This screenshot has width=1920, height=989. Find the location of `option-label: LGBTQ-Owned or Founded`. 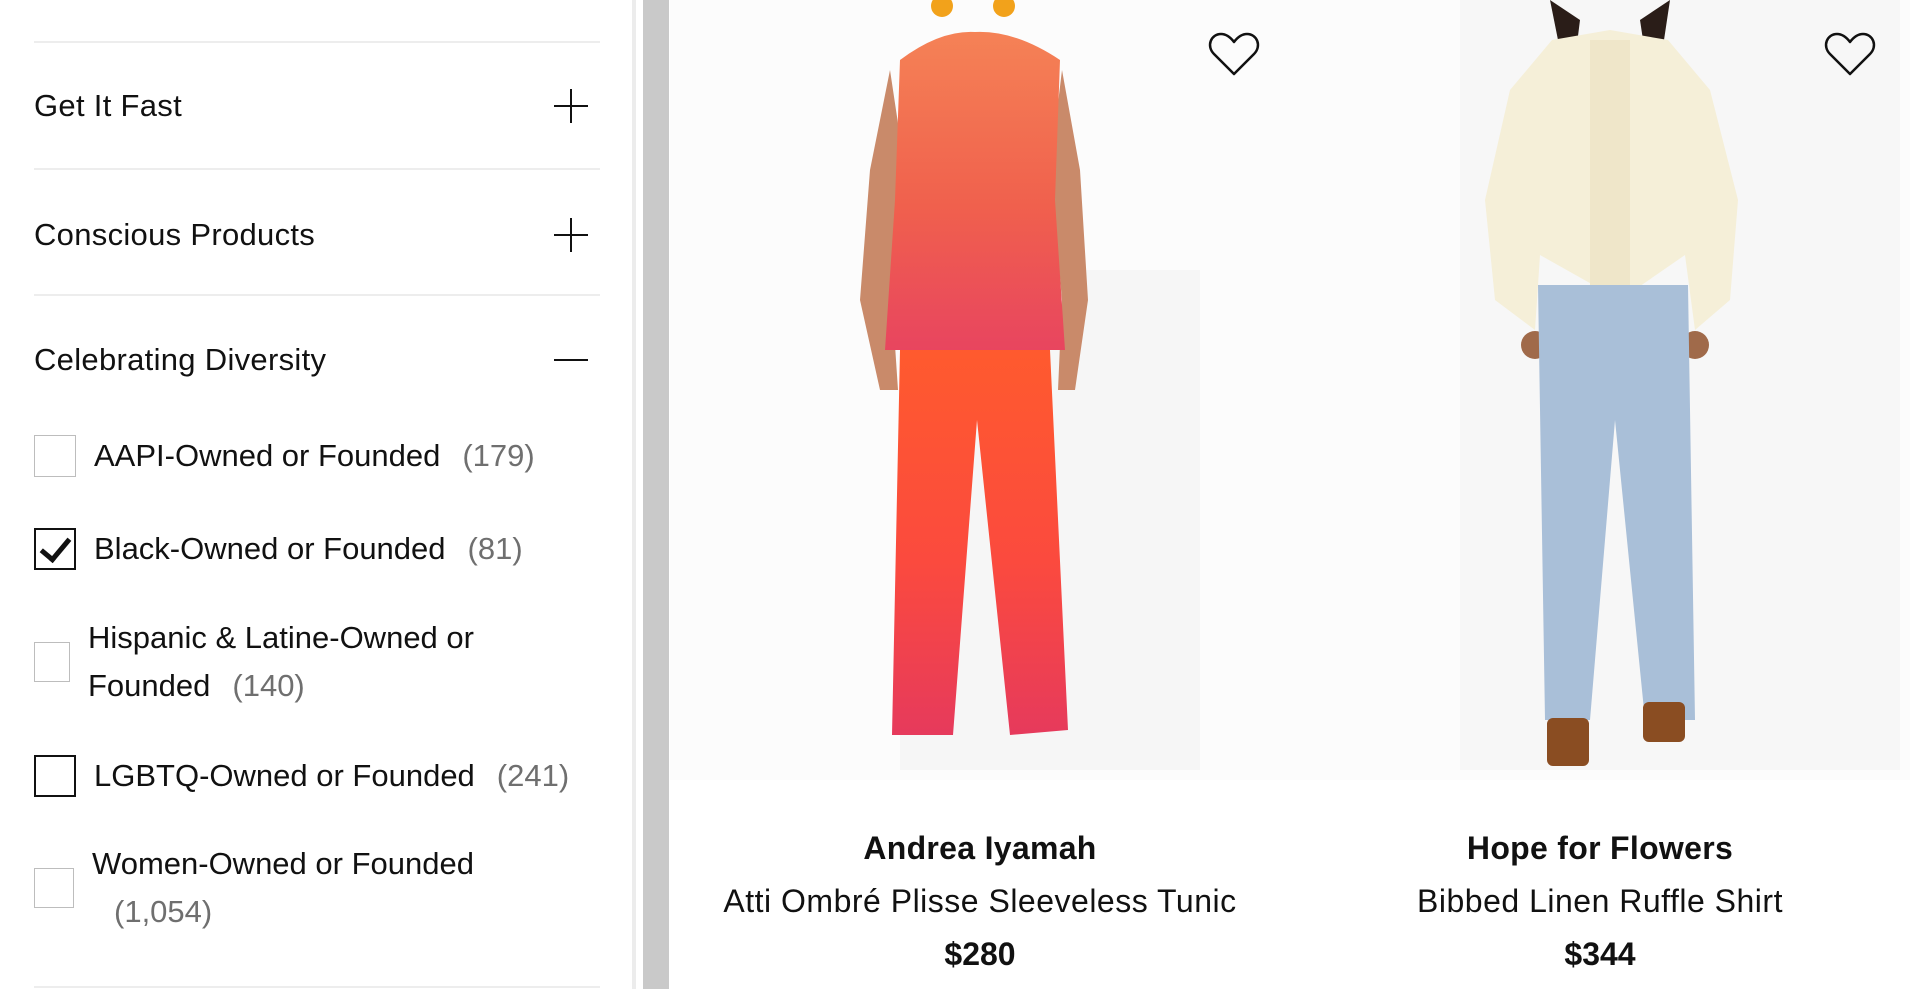

option-label: LGBTQ-Owned or Founded is located at coordinates (284, 775).